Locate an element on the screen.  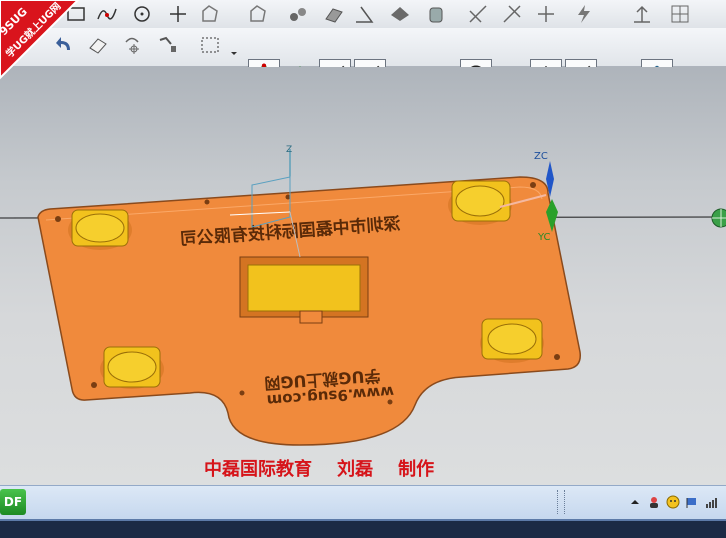
pad-top-left is located at coordinates (100, 229).